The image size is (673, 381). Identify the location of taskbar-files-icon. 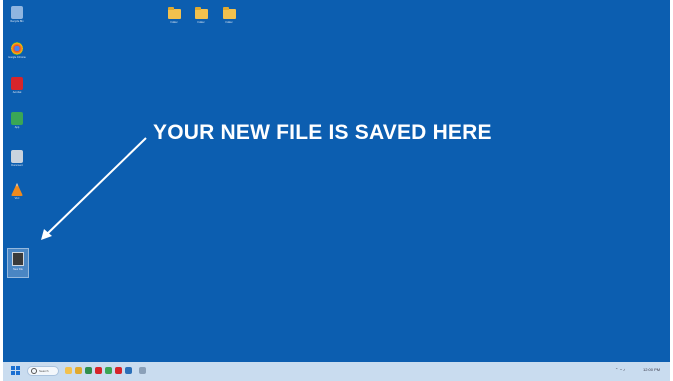
(68, 370).